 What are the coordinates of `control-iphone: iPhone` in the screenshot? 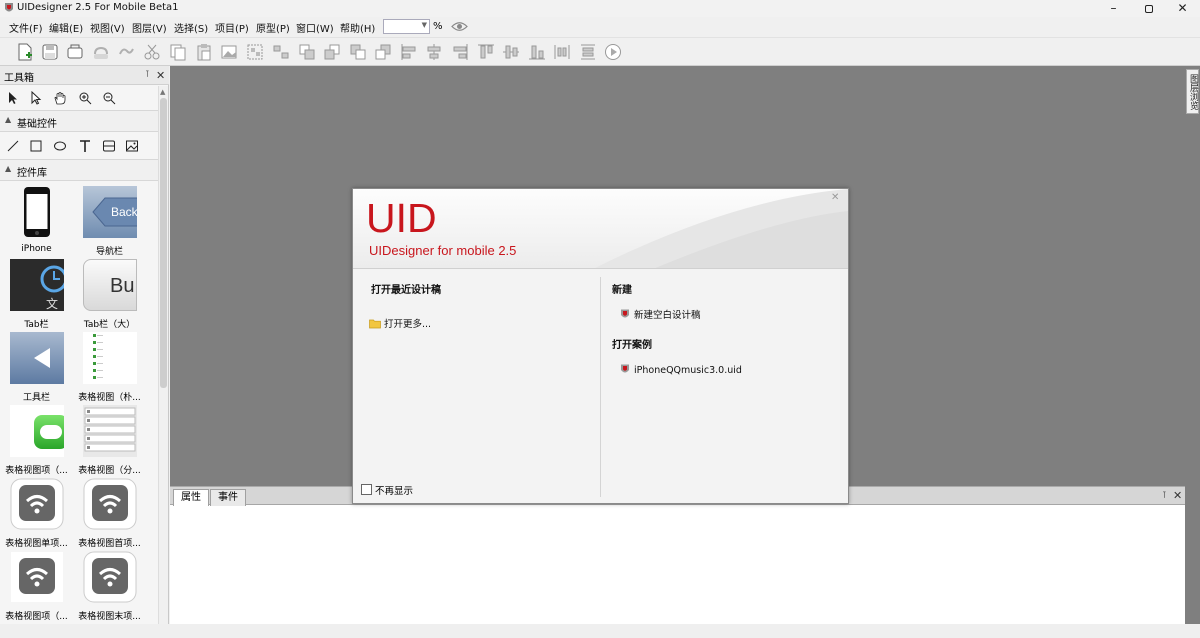 It's located at (36, 222).